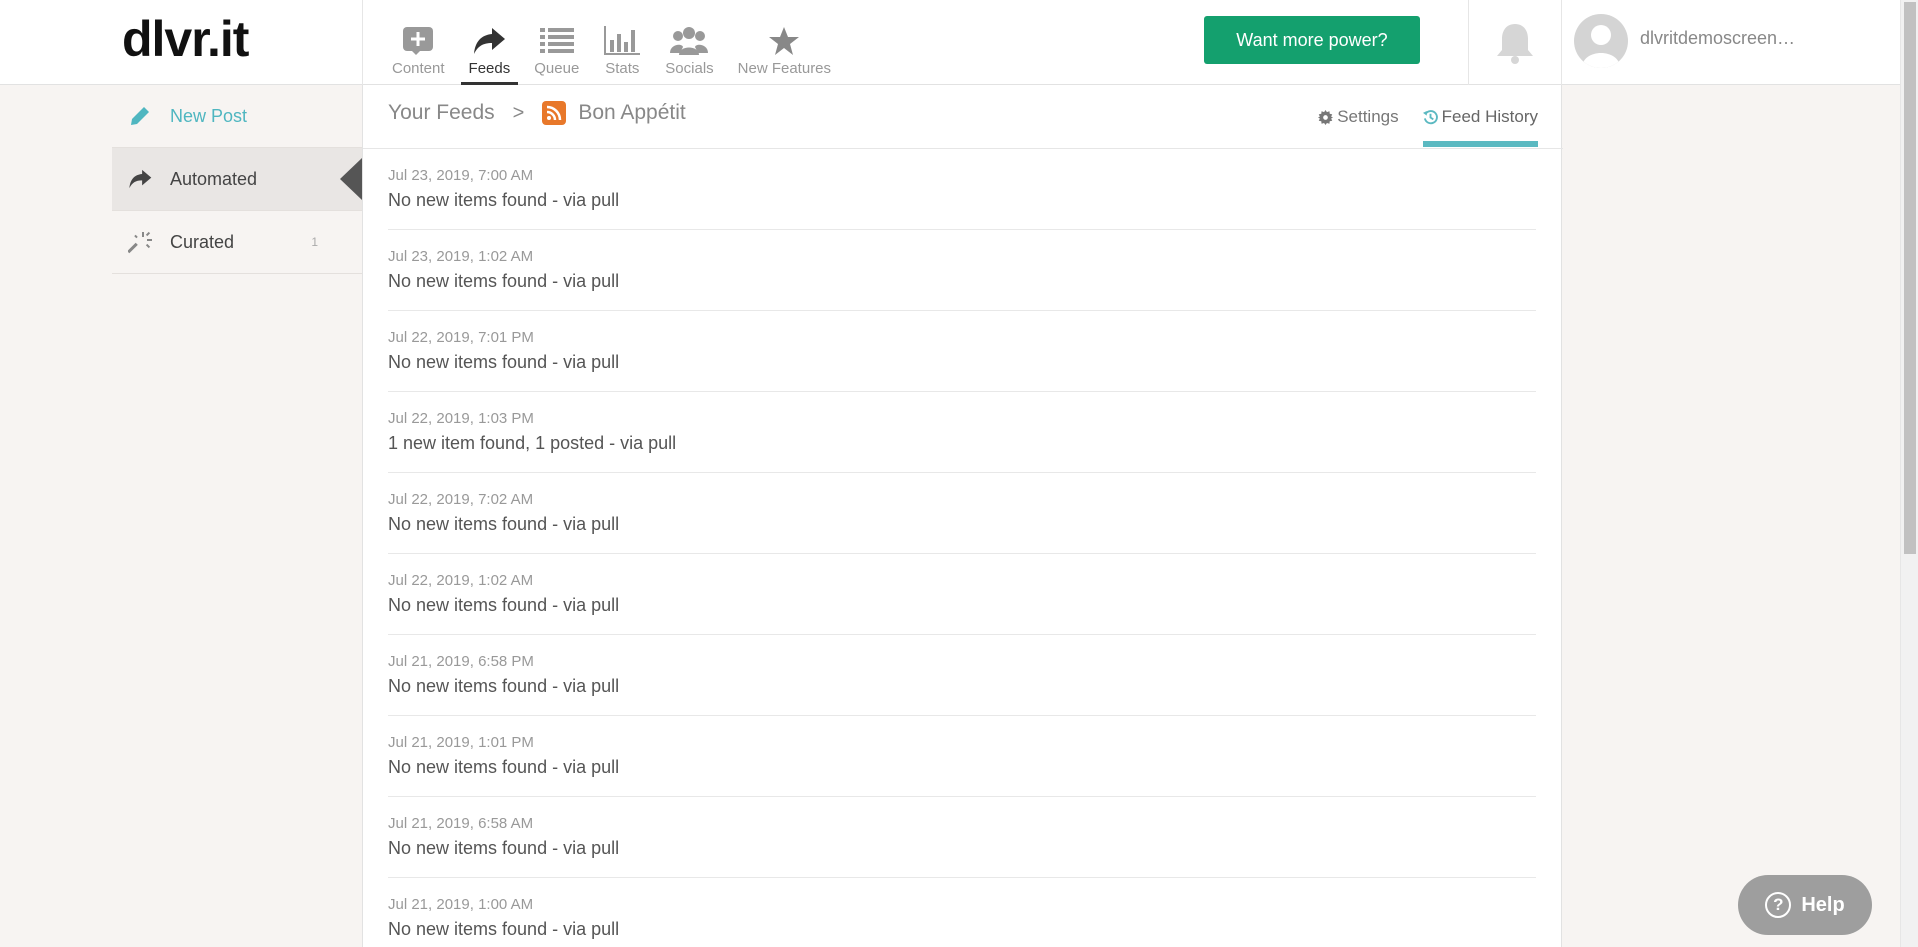 This screenshot has height=947, width=1918. Describe the element at coordinates (1416, 117) in the screenshot. I see `feed-tabs: Settings Feed History` at that location.